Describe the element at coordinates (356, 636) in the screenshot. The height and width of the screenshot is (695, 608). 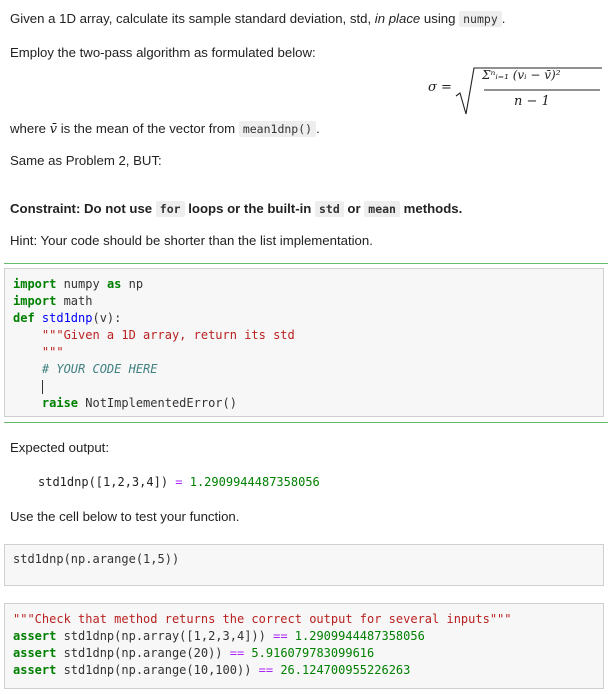
I see `assert-value: 1.2909944487358056` at that location.